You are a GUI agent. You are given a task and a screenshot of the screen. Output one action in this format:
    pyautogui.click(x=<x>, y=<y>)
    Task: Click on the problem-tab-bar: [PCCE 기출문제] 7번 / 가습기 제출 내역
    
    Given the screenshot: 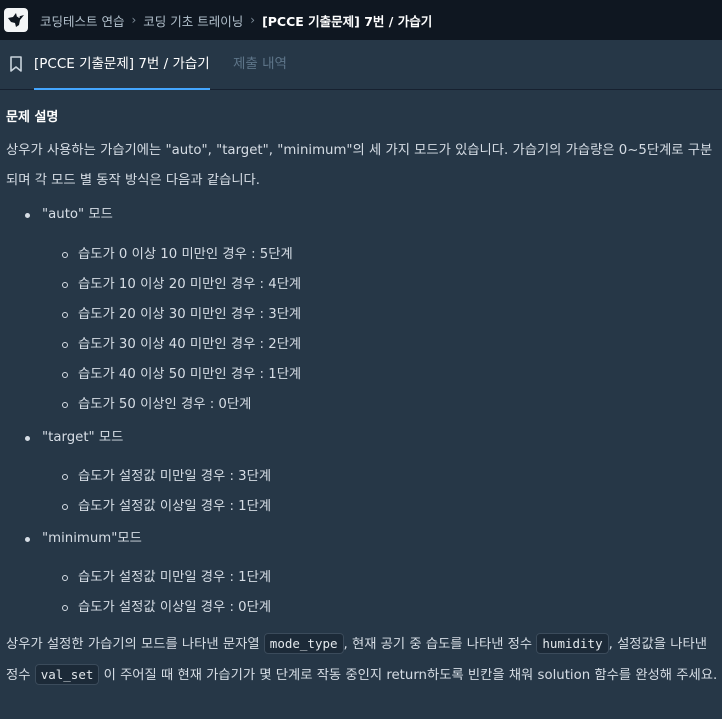 What is the action you would take?
    pyautogui.click(x=361, y=65)
    